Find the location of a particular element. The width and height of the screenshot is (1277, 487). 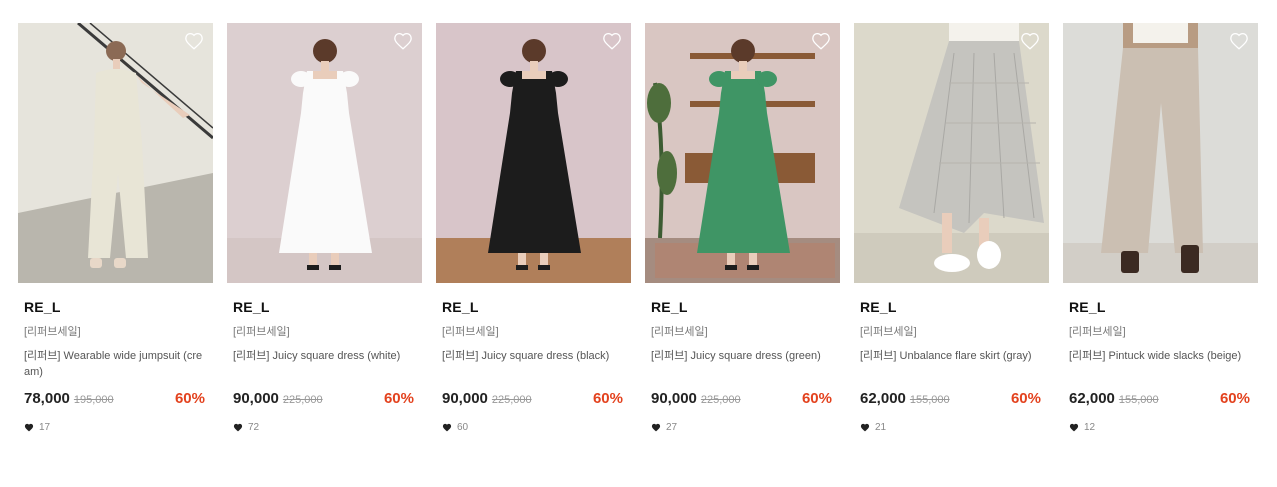

product-name: [리퍼브] Unbalance flare skirt (gray) is located at coordinates (951, 365).